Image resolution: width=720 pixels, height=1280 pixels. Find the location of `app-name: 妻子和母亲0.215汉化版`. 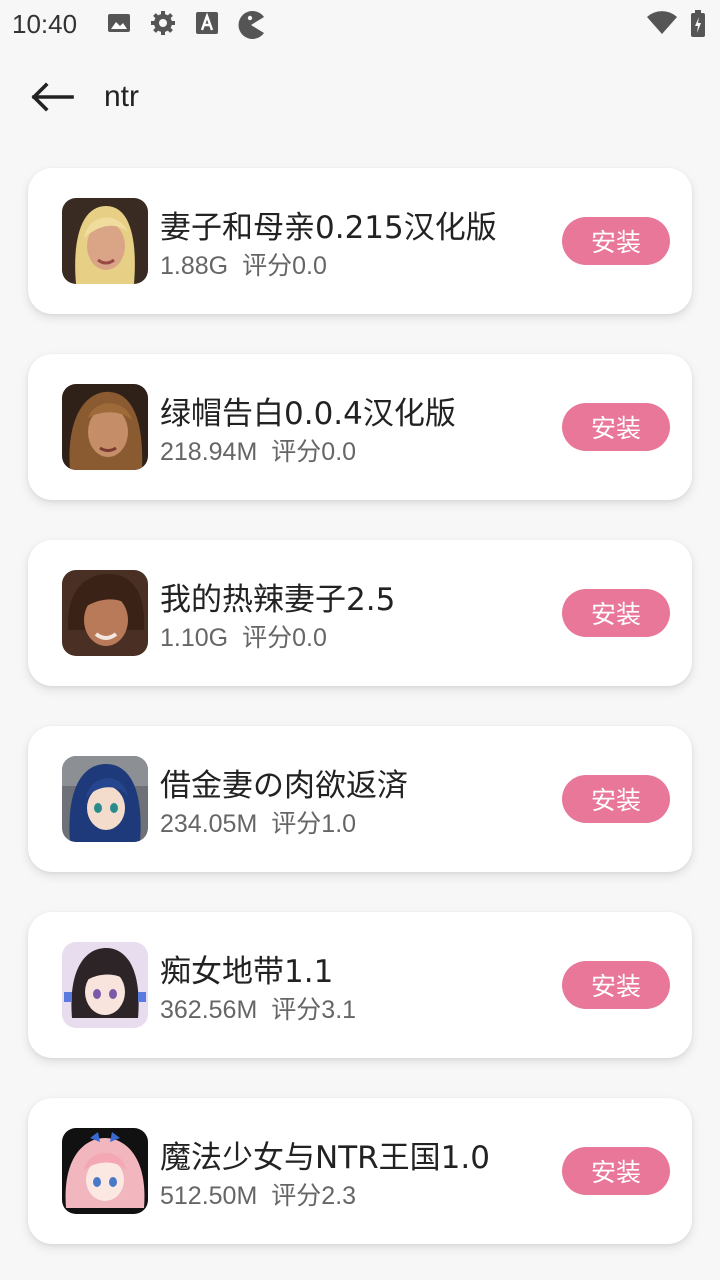

app-name: 妻子和母亲0.215汉化版 is located at coordinates (328, 228).